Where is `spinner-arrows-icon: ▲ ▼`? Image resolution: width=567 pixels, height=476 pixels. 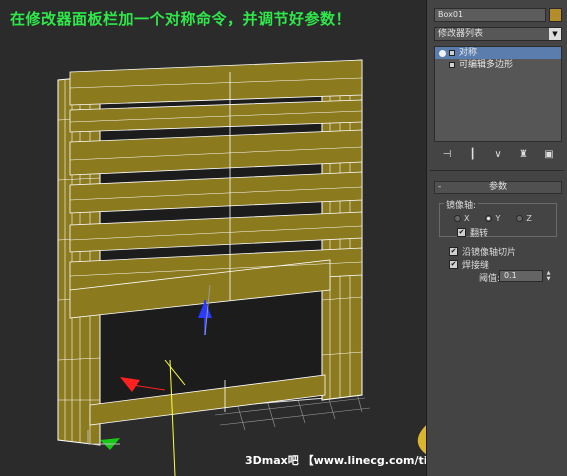 spinner-arrows-icon: ▲ ▼ is located at coordinates (548, 276).